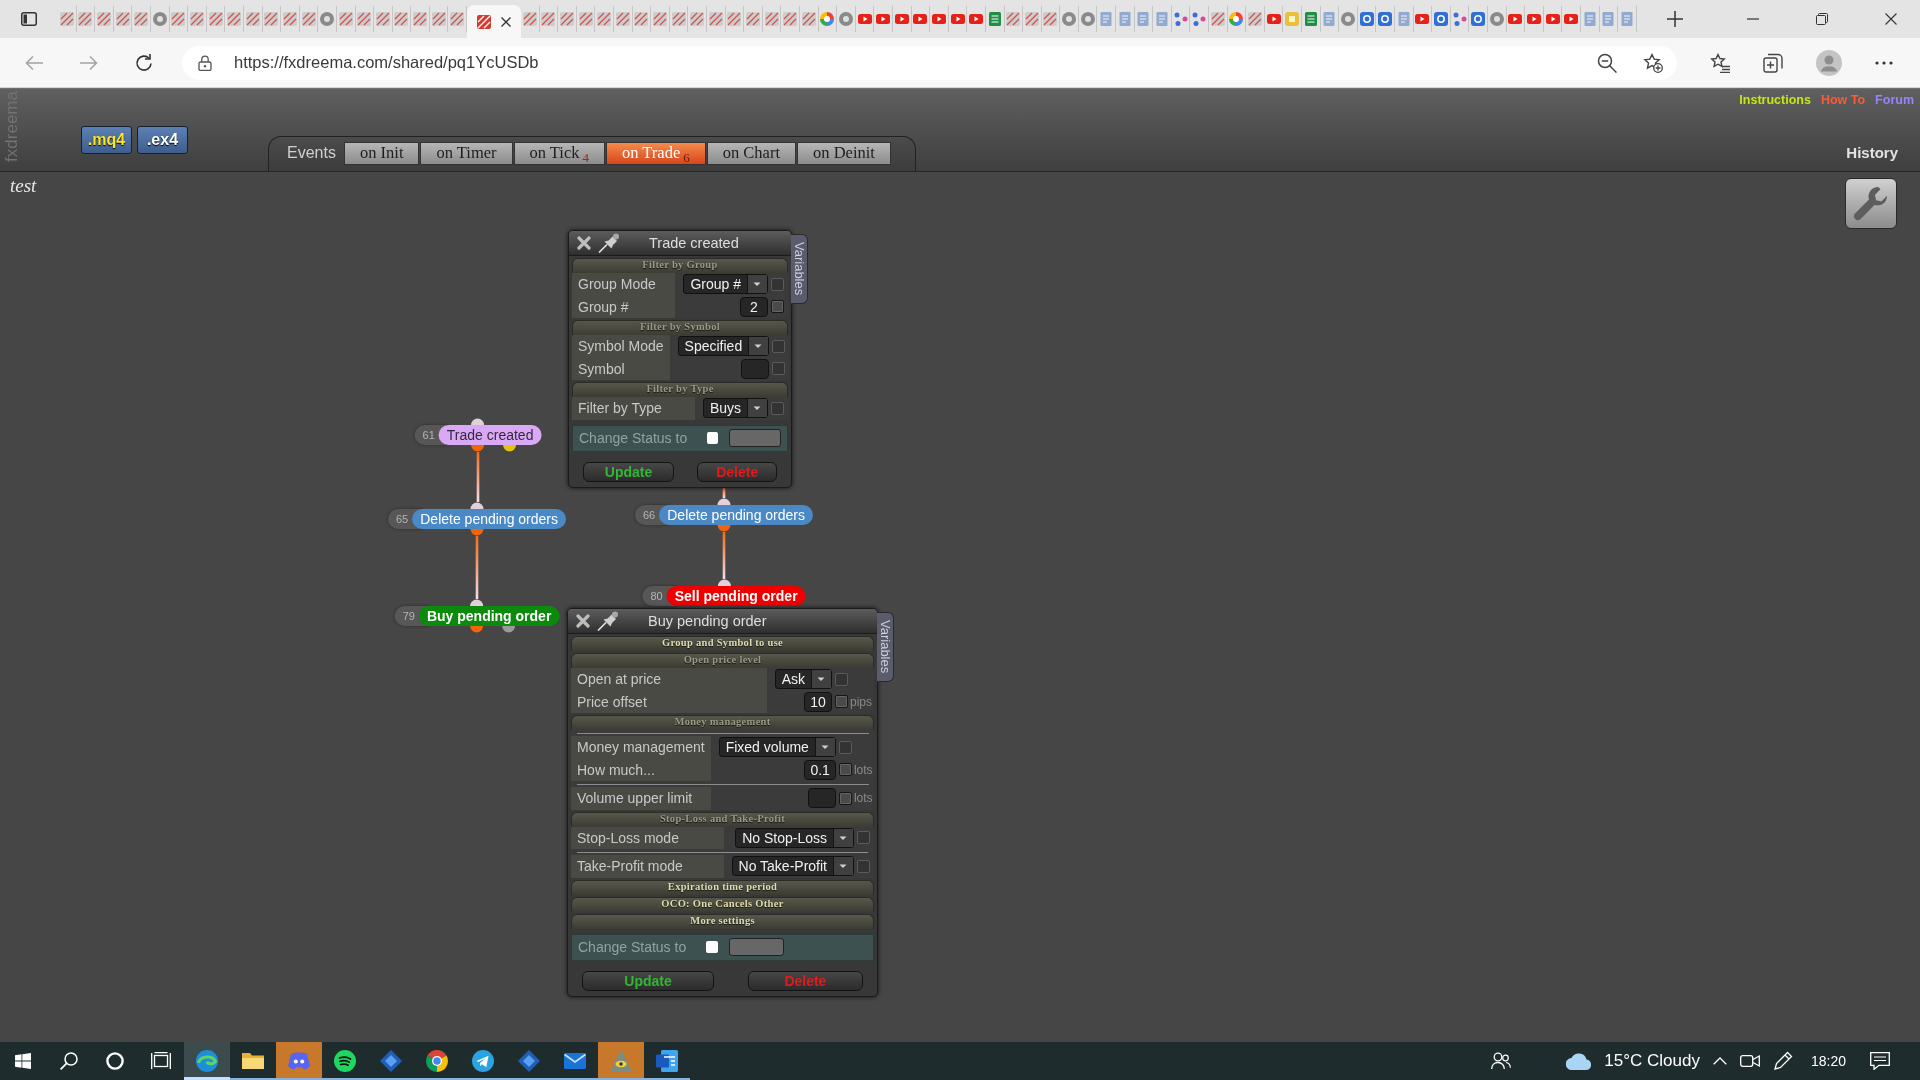  What do you see at coordinates (722, 643) in the screenshot?
I see `section-header: Group and Symbol to use` at bounding box center [722, 643].